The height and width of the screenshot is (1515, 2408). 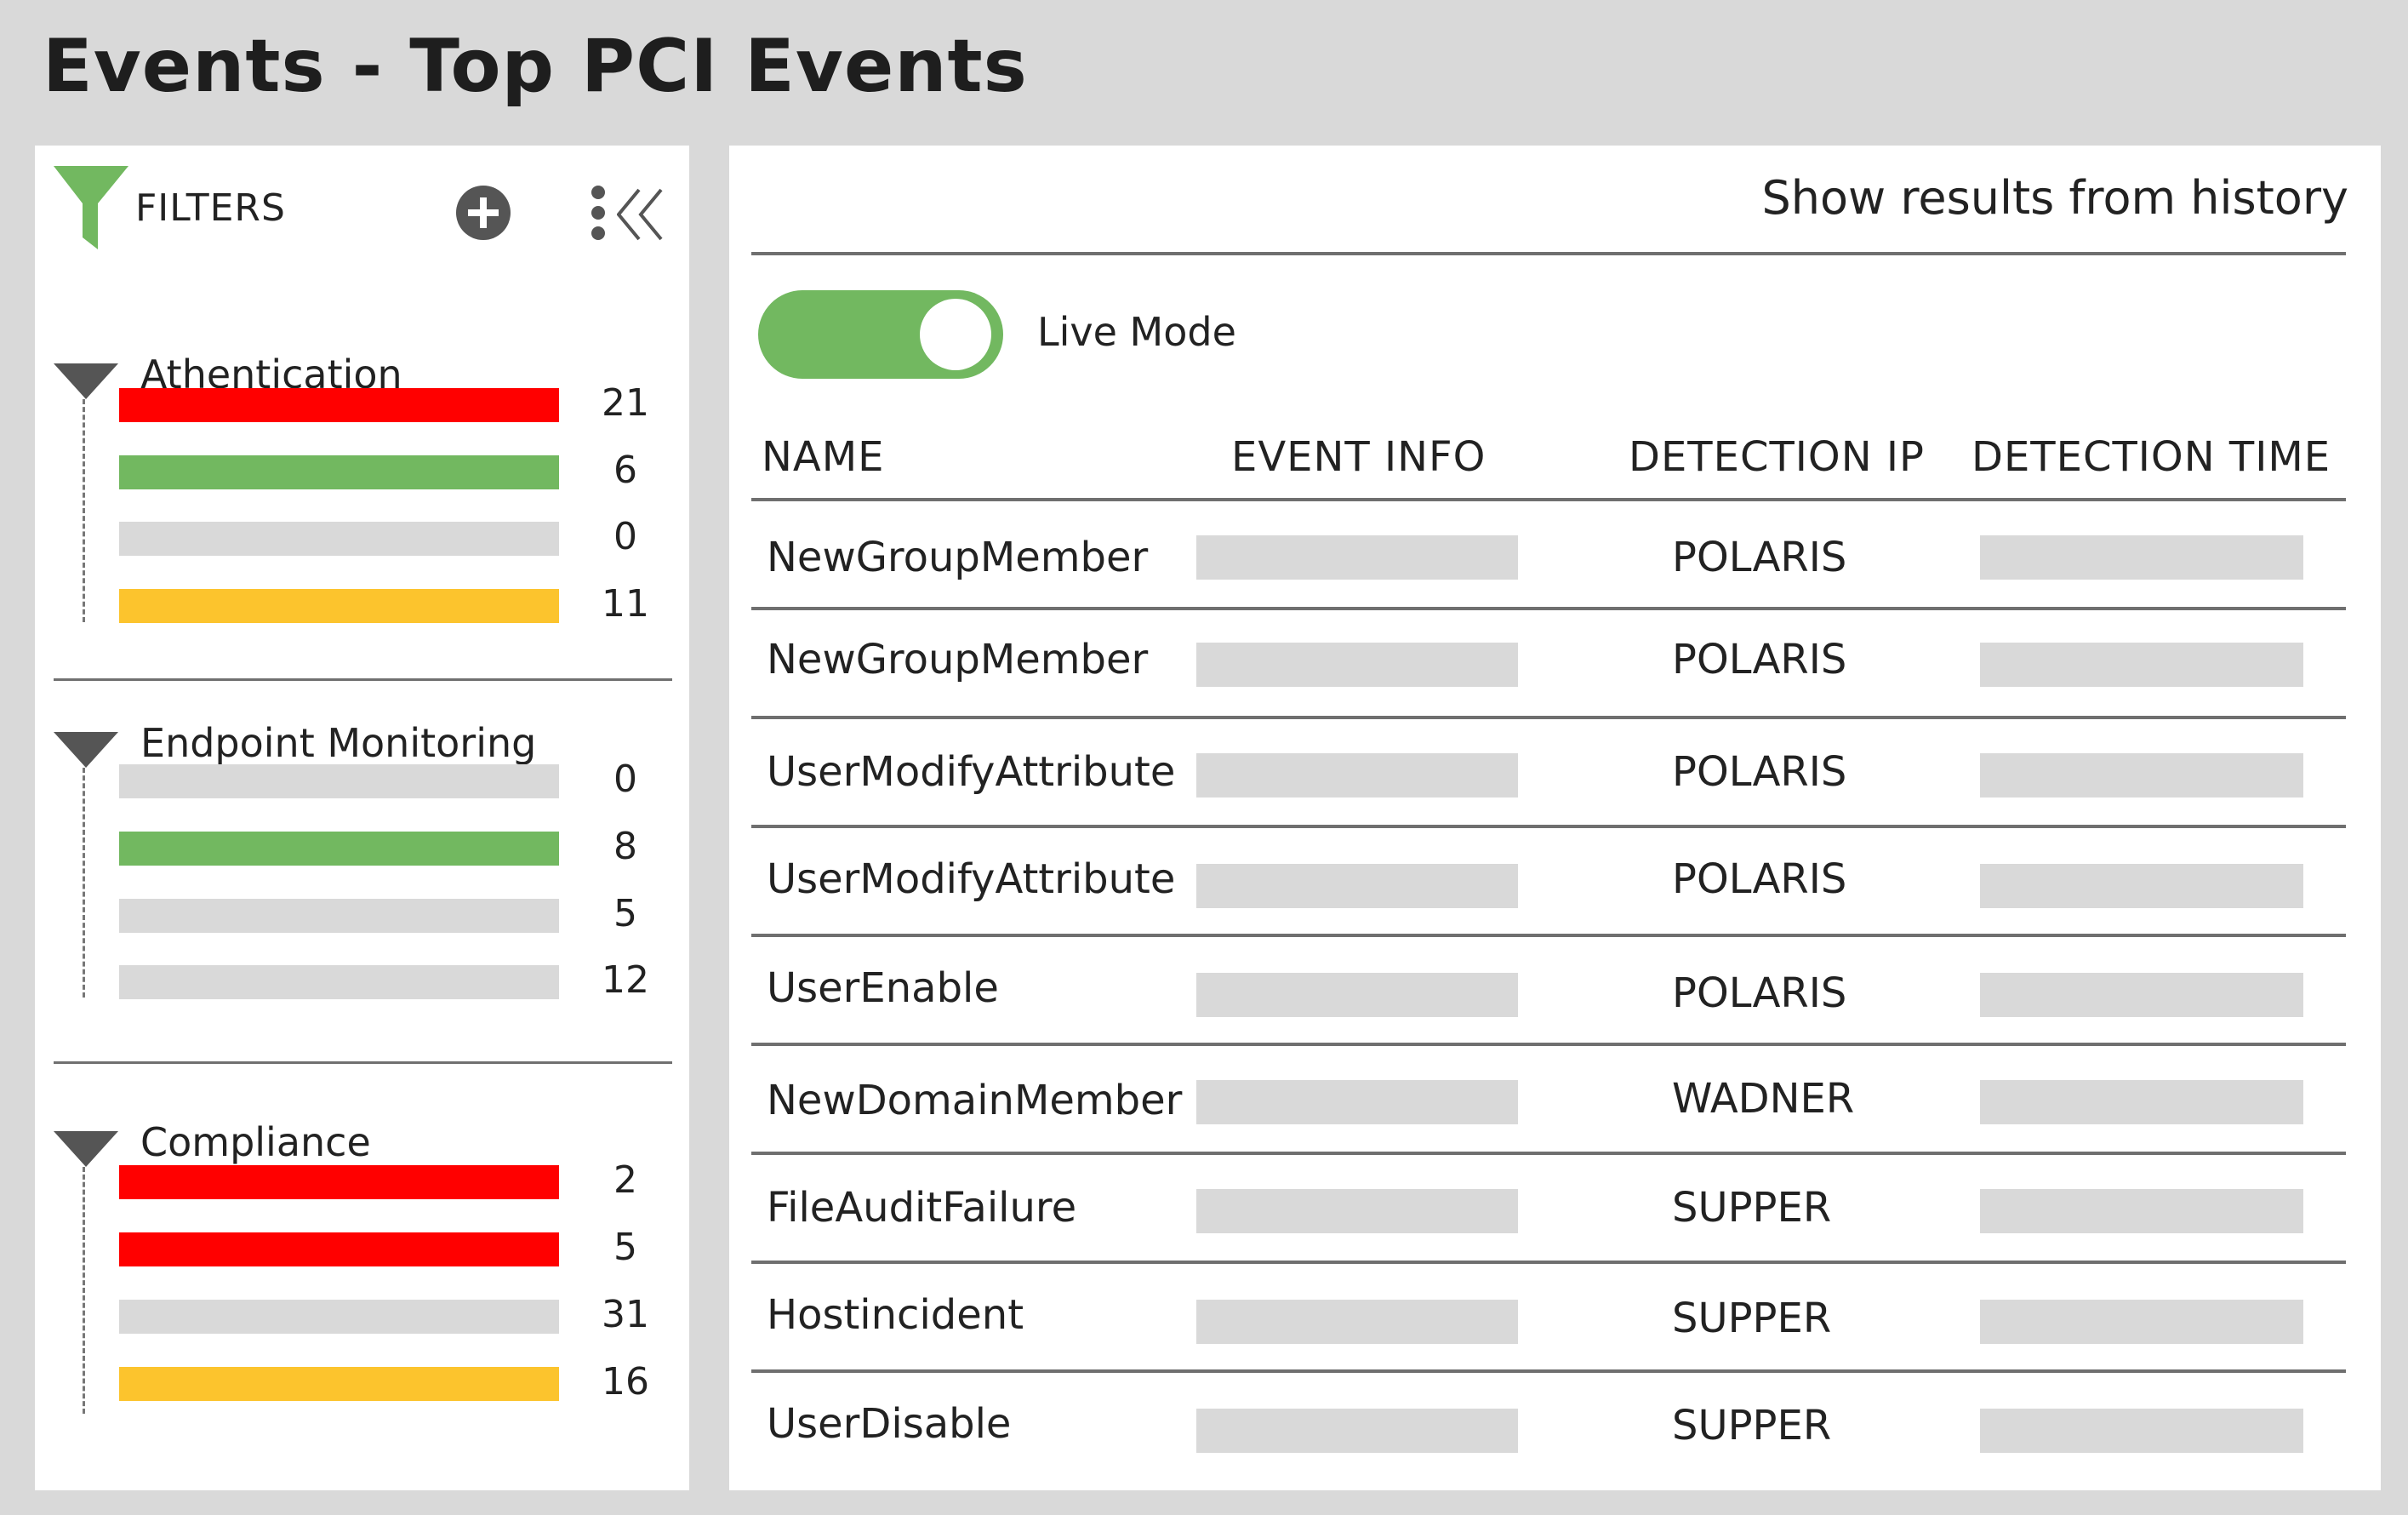 What do you see at coordinates (362, 214) in the screenshot?
I see `filters-header: FILTERS` at bounding box center [362, 214].